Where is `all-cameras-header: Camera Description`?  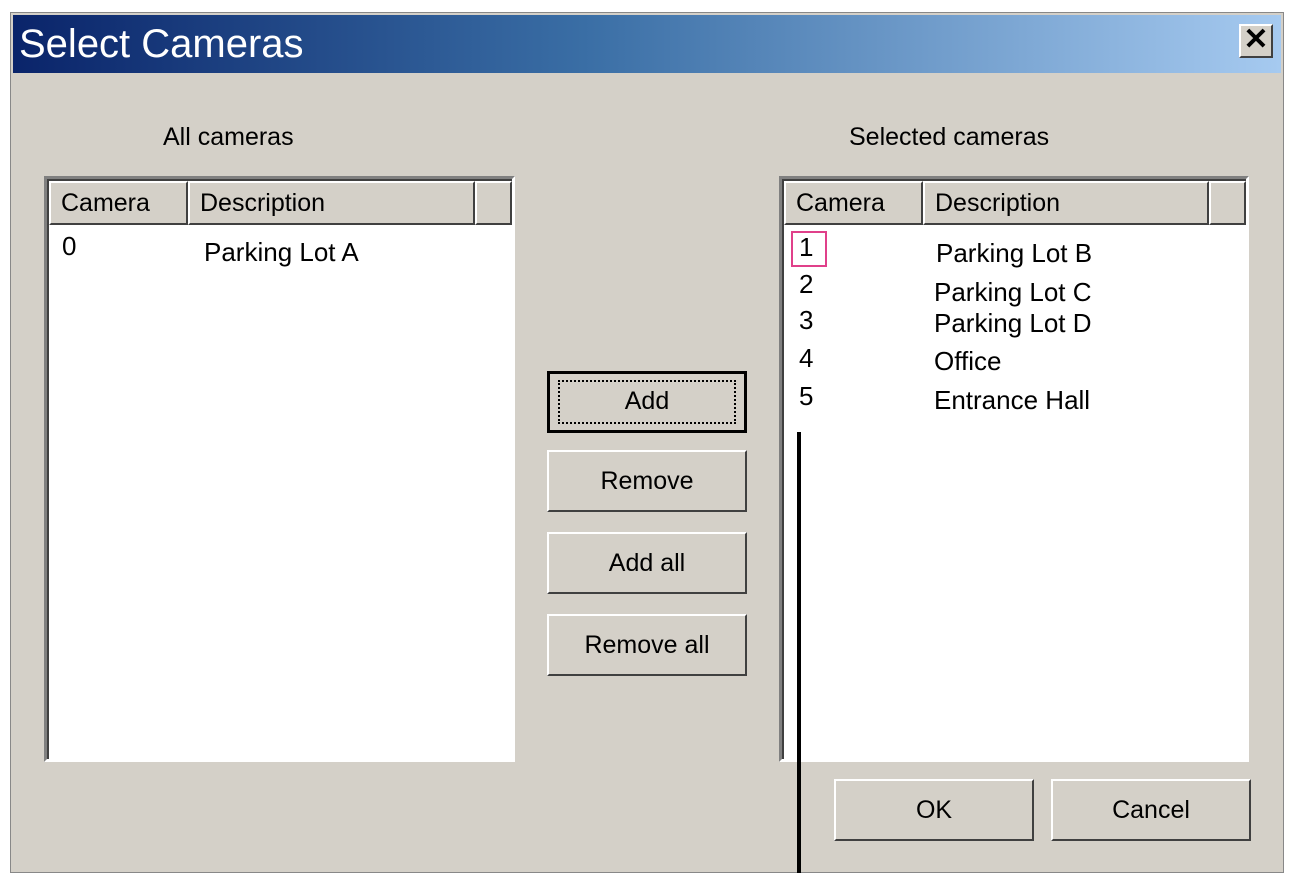
all-cameras-header: Camera Description is located at coordinates (280, 203).